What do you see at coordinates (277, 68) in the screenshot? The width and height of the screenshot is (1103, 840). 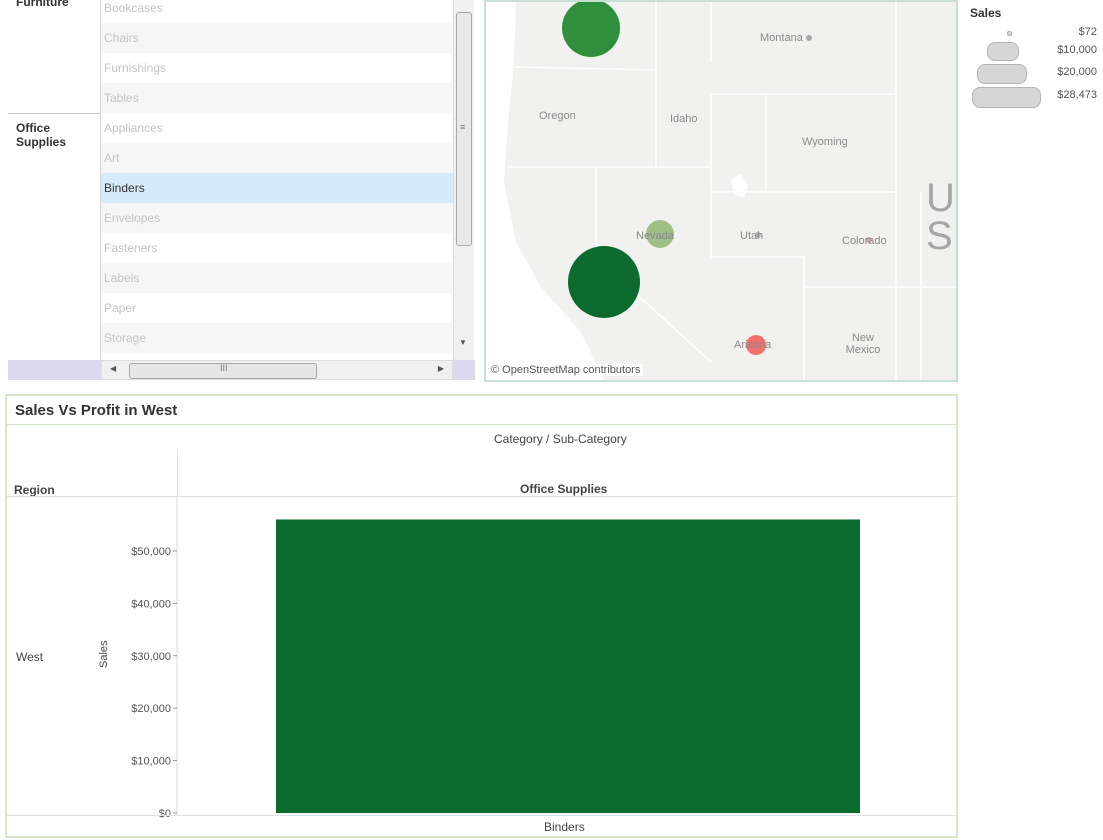 I see `list-item-furnishings: Furnishings` at bounding box center [277, 68].